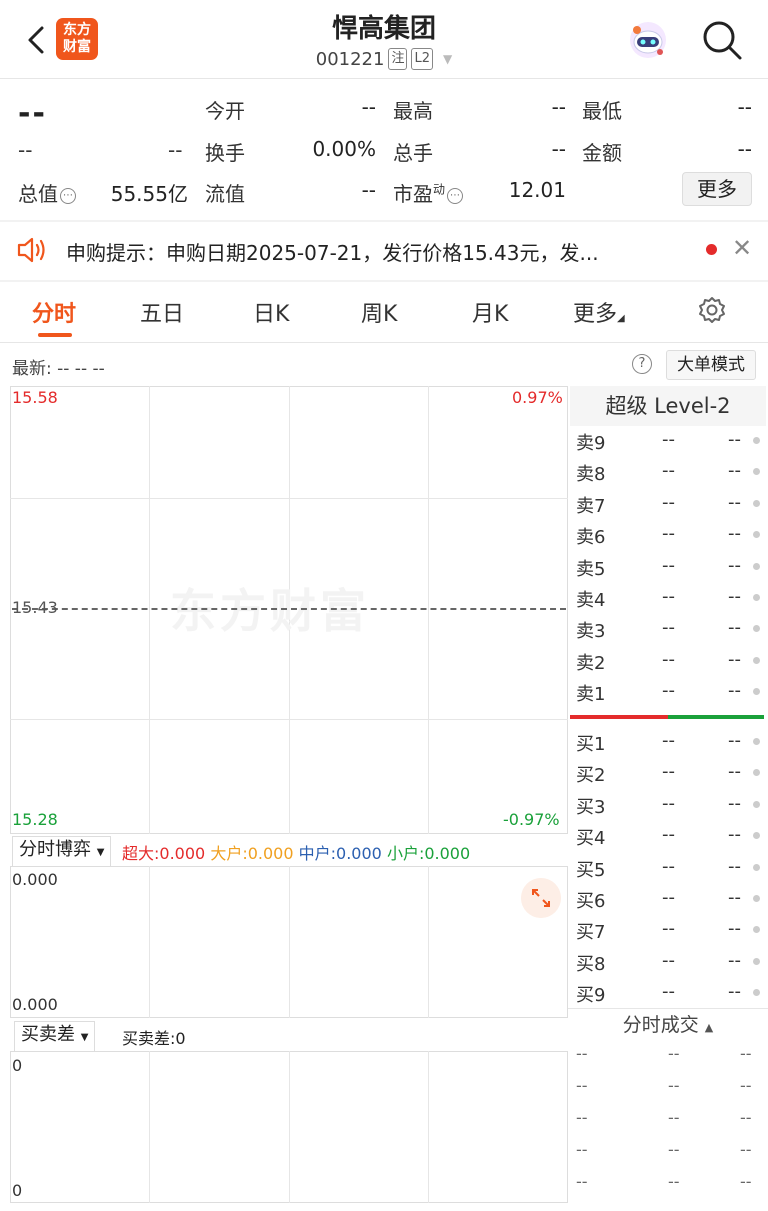 This screenshot has height=1211, width=768. What do you see at coordinates (591, 996) in the screenshot?
I see `level-label: 买9` at bounding box center [591, 996].